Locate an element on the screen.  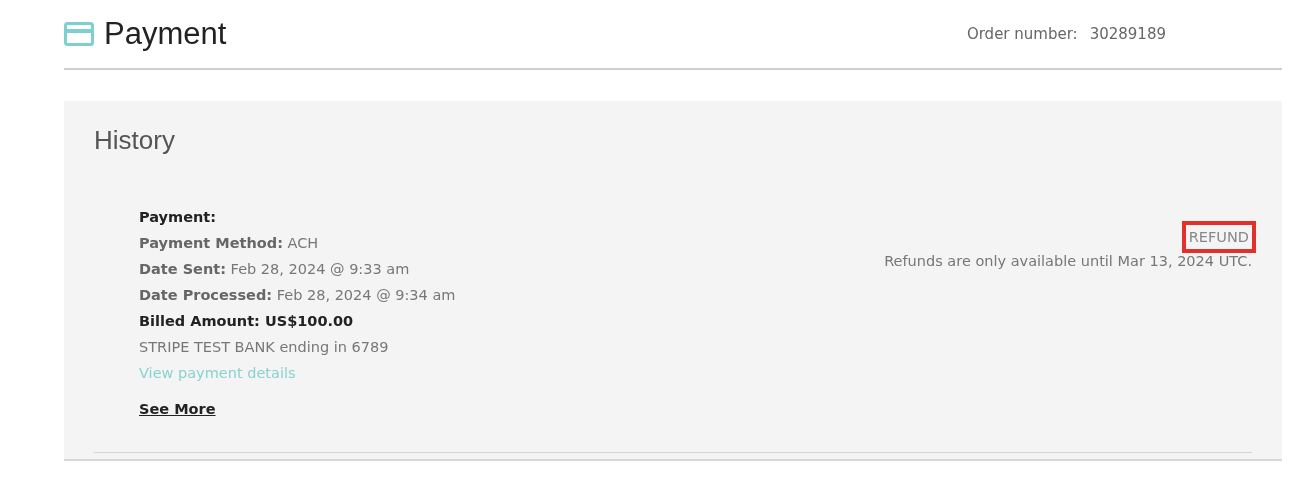
order-number: 30289189 is located at coordinates (1127, 34).